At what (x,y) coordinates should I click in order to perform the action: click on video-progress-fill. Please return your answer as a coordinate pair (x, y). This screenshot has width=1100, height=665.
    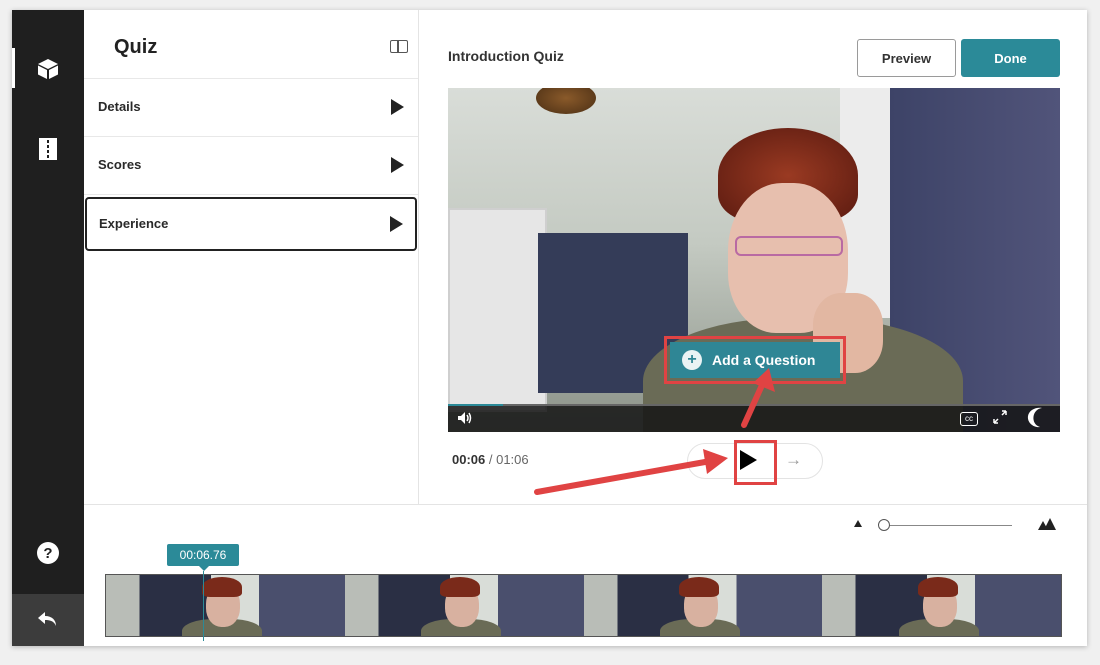
    Looking at the image, I should click on (476, 405).